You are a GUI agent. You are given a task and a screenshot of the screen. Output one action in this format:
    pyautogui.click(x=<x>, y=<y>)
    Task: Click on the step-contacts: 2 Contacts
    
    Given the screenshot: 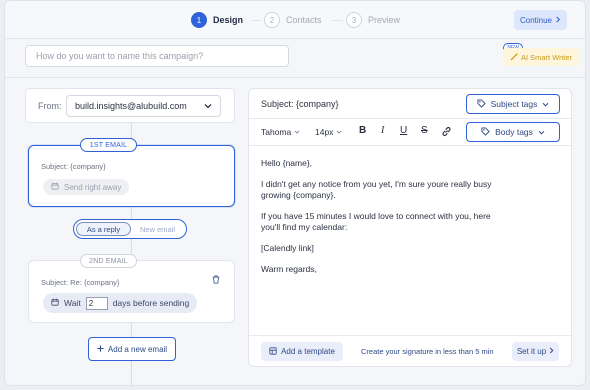 What is the action you would take?
    pyautogui.click(x=293, y=20)
    